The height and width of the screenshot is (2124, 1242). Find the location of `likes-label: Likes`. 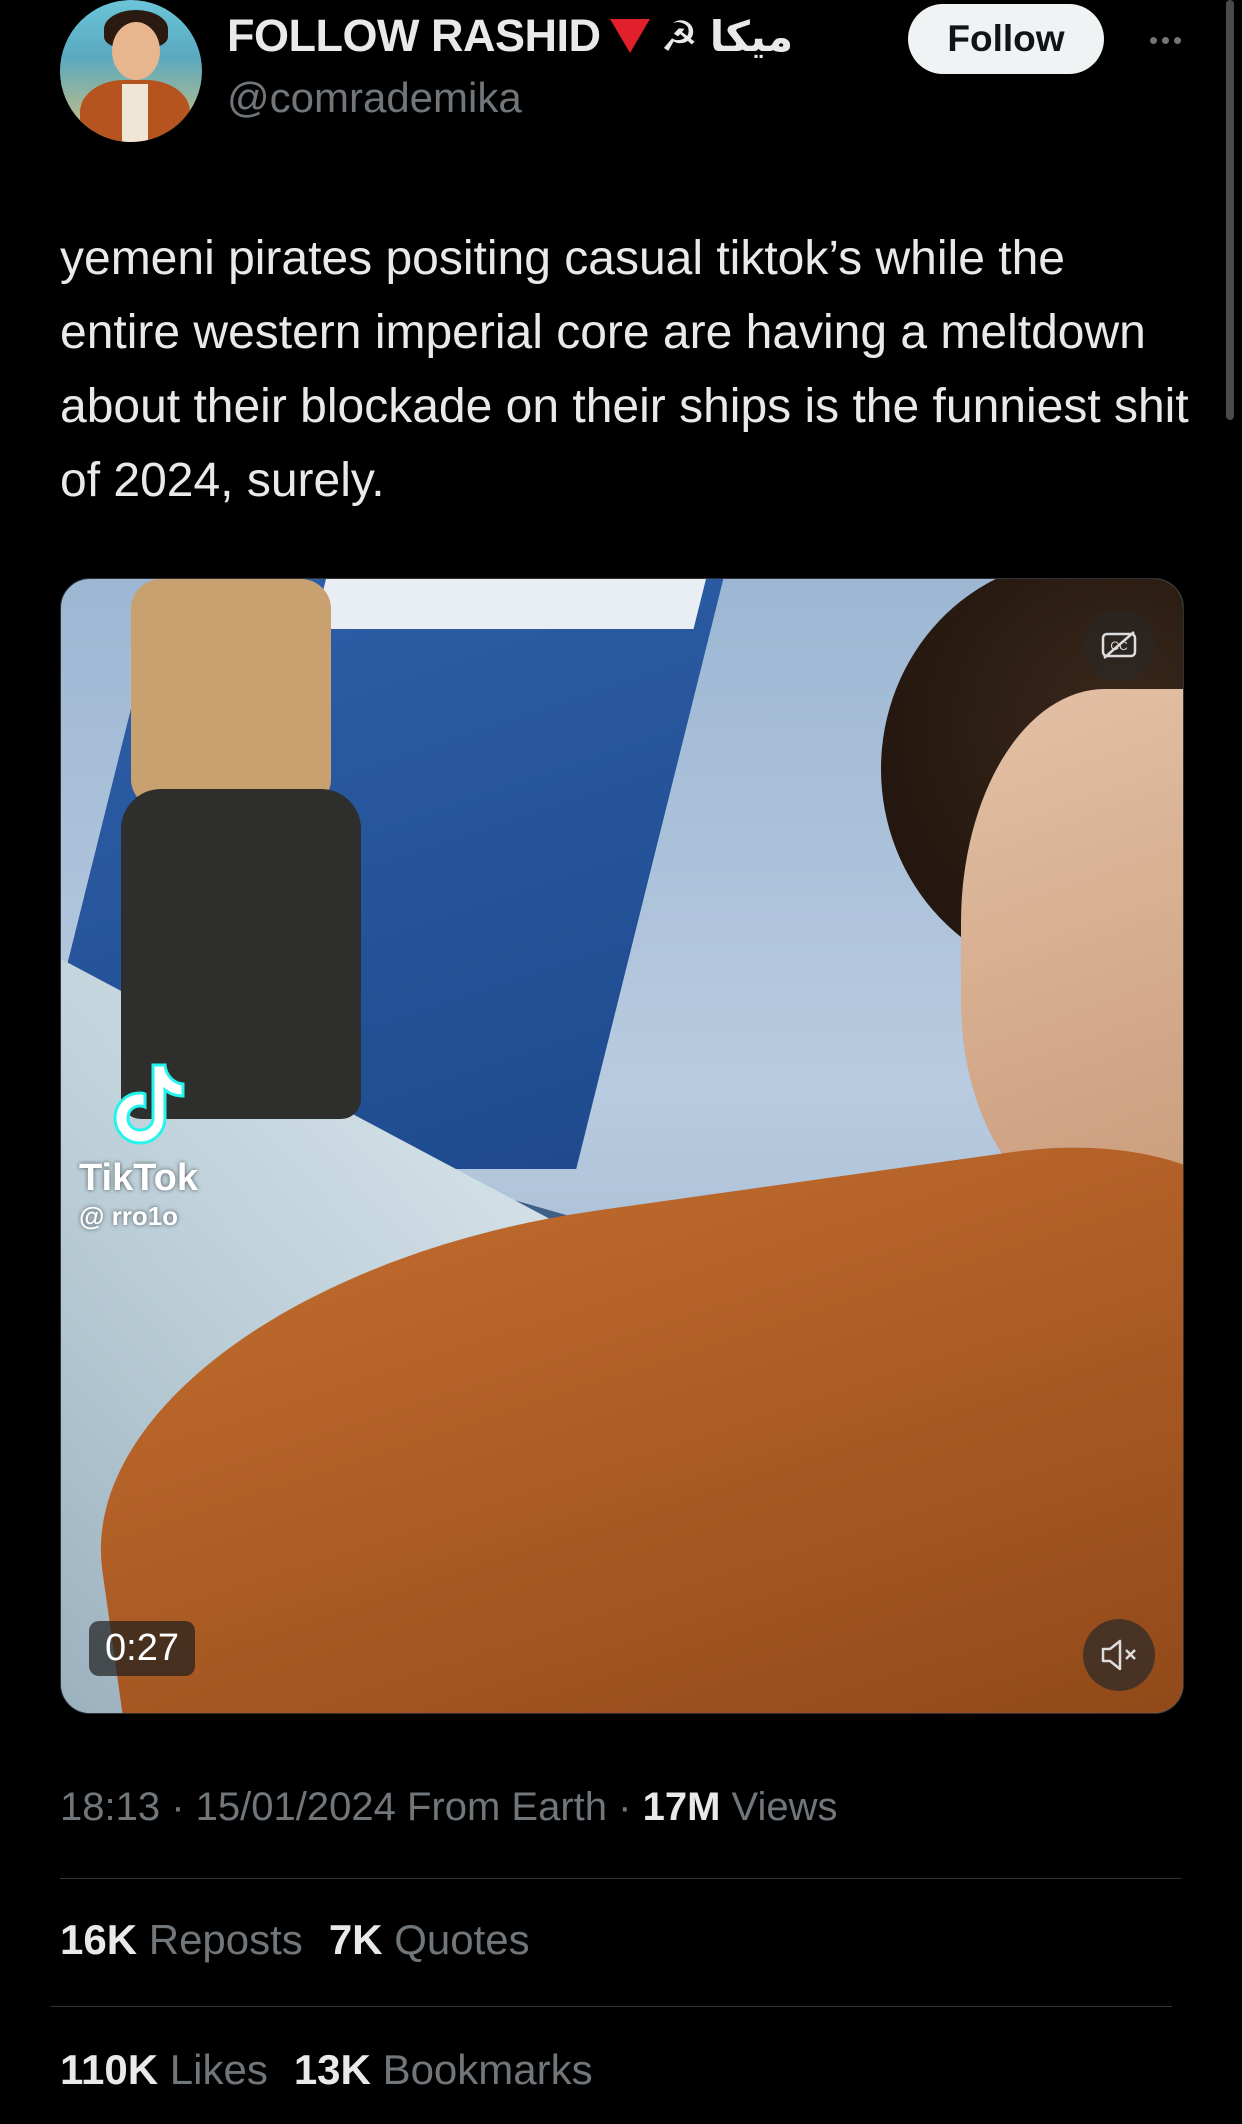

likes-label: Likes is located at coordinates (218, 2069).